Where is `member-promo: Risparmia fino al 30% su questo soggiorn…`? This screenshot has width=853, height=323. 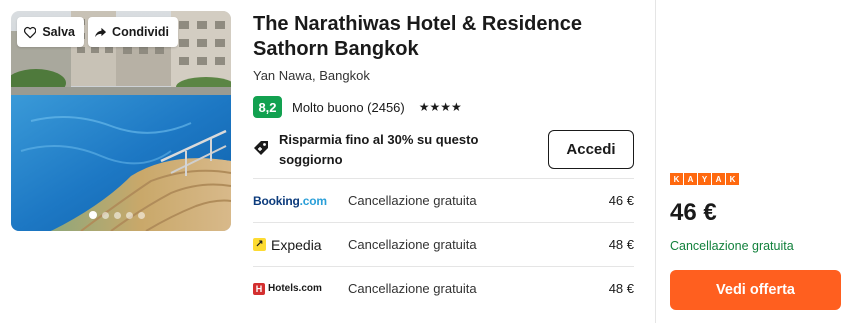
member-promo: Risparmia fino al 30% su questo soggiorn… is located at coordinates (393, 150).